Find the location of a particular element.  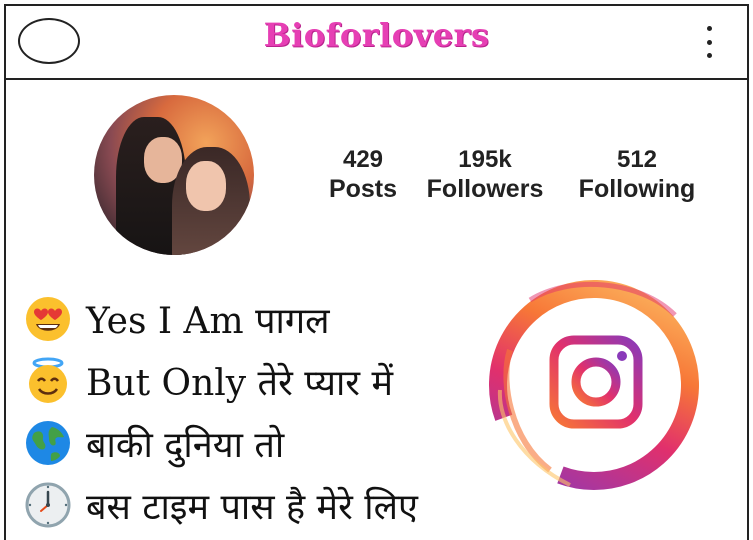

bio-text: Yes I Am पागल is located at coordinates (208, 321).